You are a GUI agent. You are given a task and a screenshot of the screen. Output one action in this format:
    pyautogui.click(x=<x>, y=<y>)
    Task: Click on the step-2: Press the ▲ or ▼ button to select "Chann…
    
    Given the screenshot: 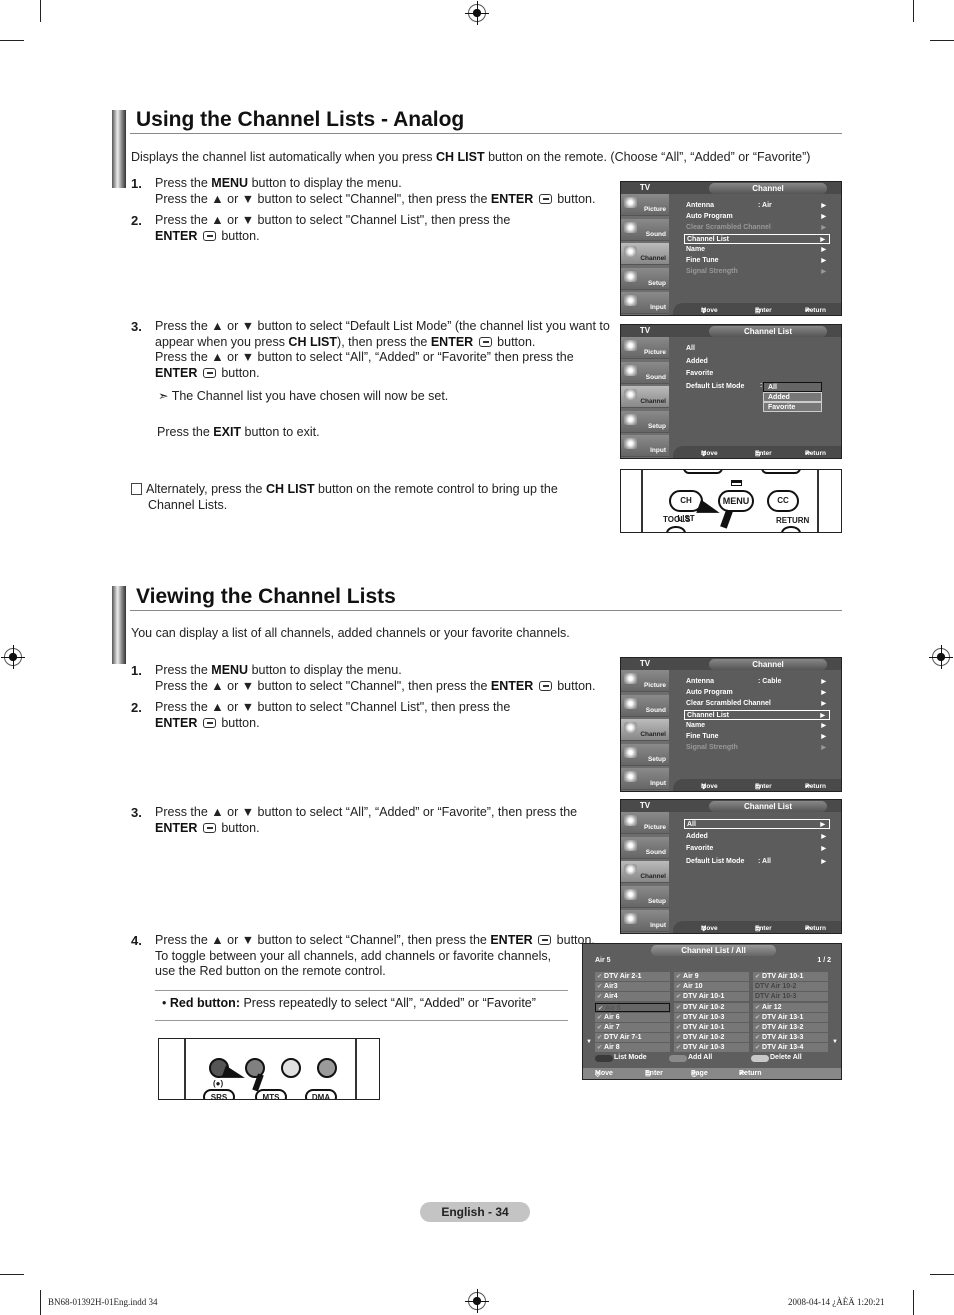 What is the action you would take?
    pyautogui.click(x=333, y=228)
    